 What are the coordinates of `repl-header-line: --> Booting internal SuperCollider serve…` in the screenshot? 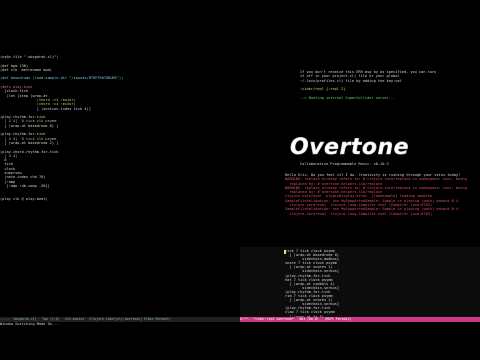 It's located at (348, 97).